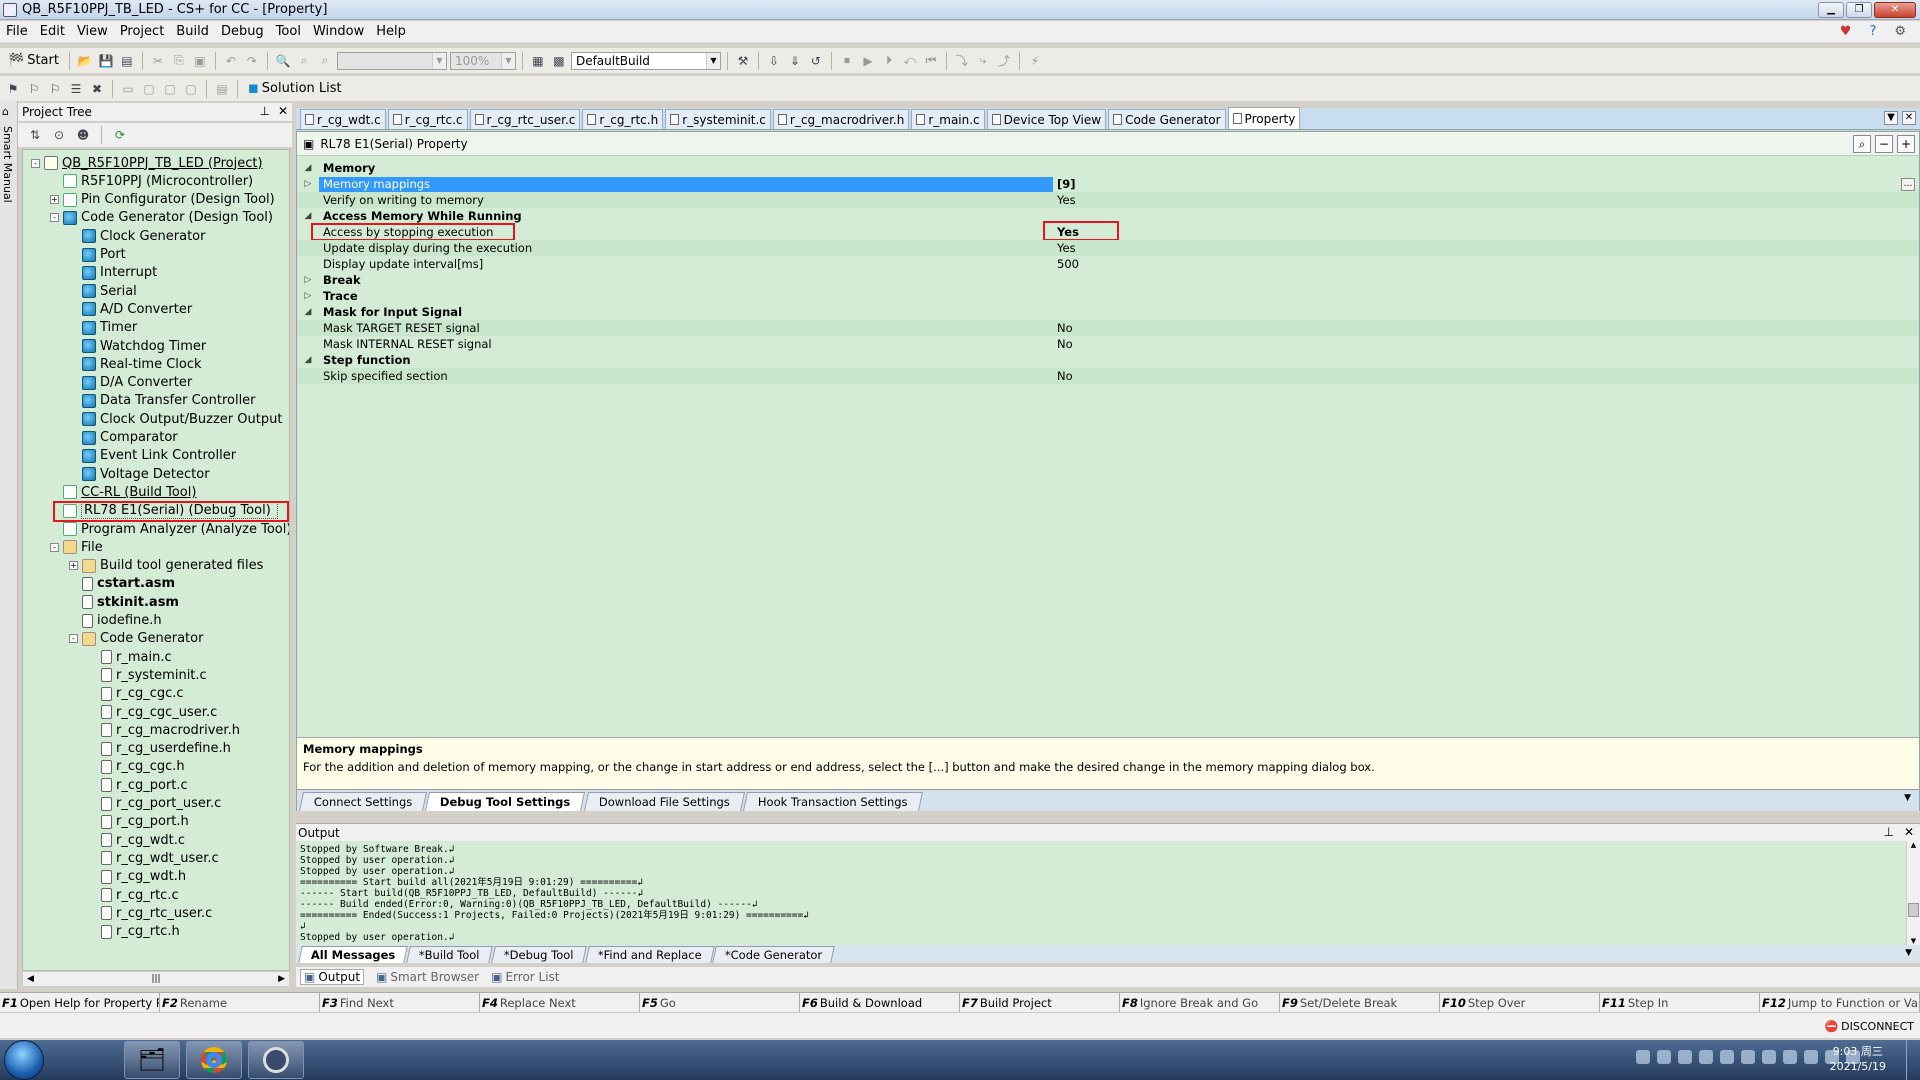 The height and width of the screenshot is (1080, 1920). What do you see at coordinates (308, 280) in the screenshot?
I see `expand-arrow-icon: ▷` at bounding box center [308, 280].